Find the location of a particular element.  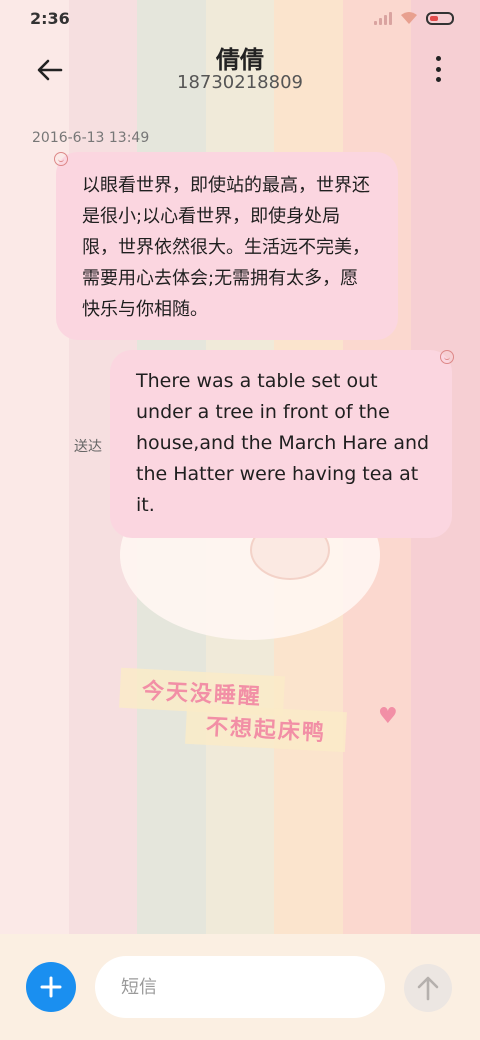

arrow-up-icon is located at coordinates (428, 988).